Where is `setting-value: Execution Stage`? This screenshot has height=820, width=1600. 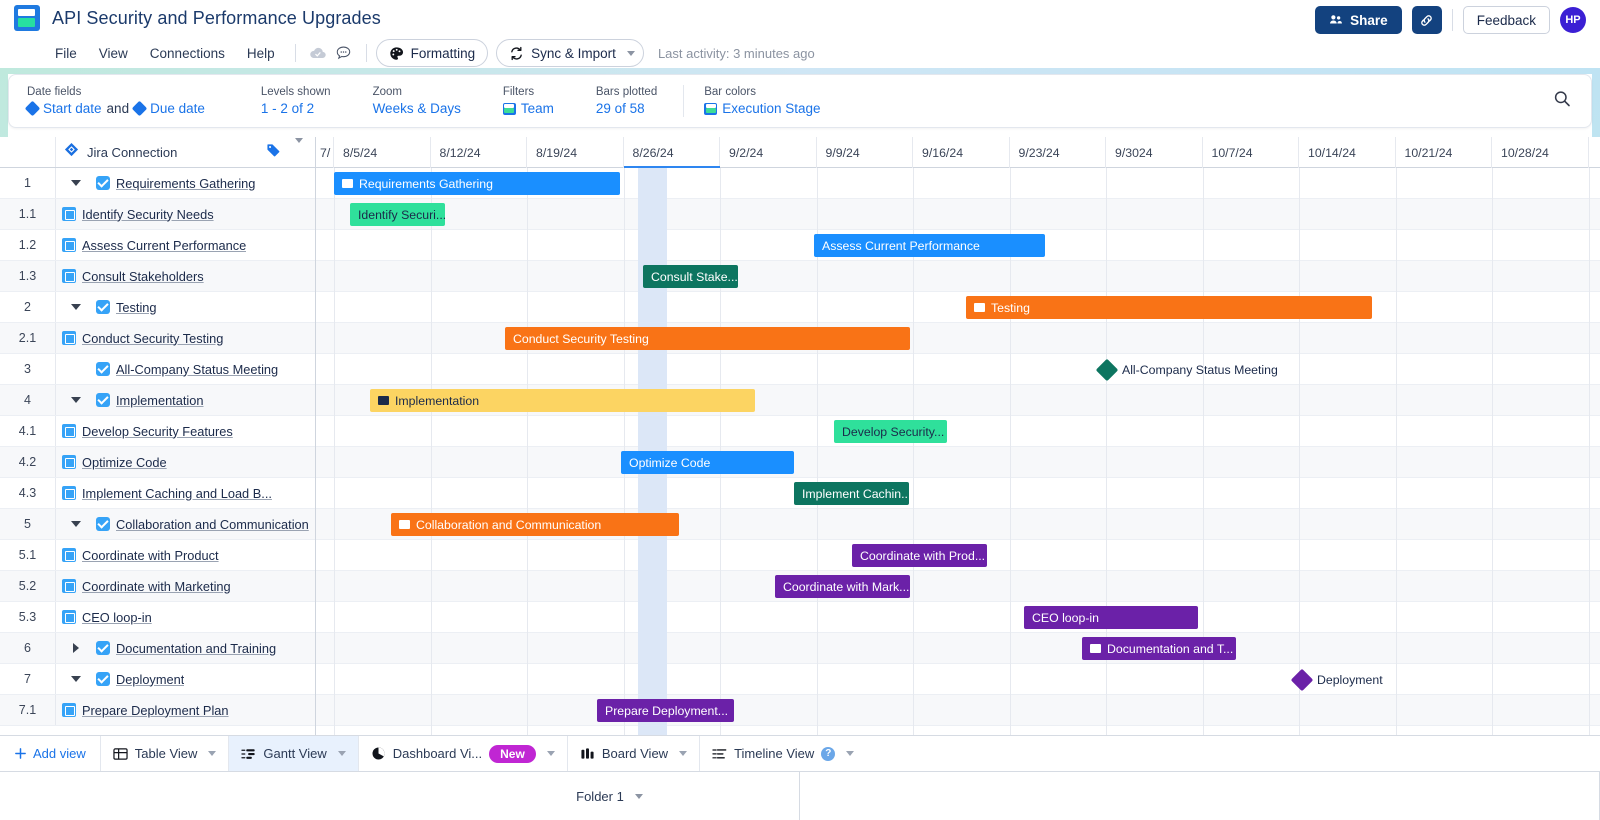 setting-value: Execution Stage is located at coordinates (771, 108).